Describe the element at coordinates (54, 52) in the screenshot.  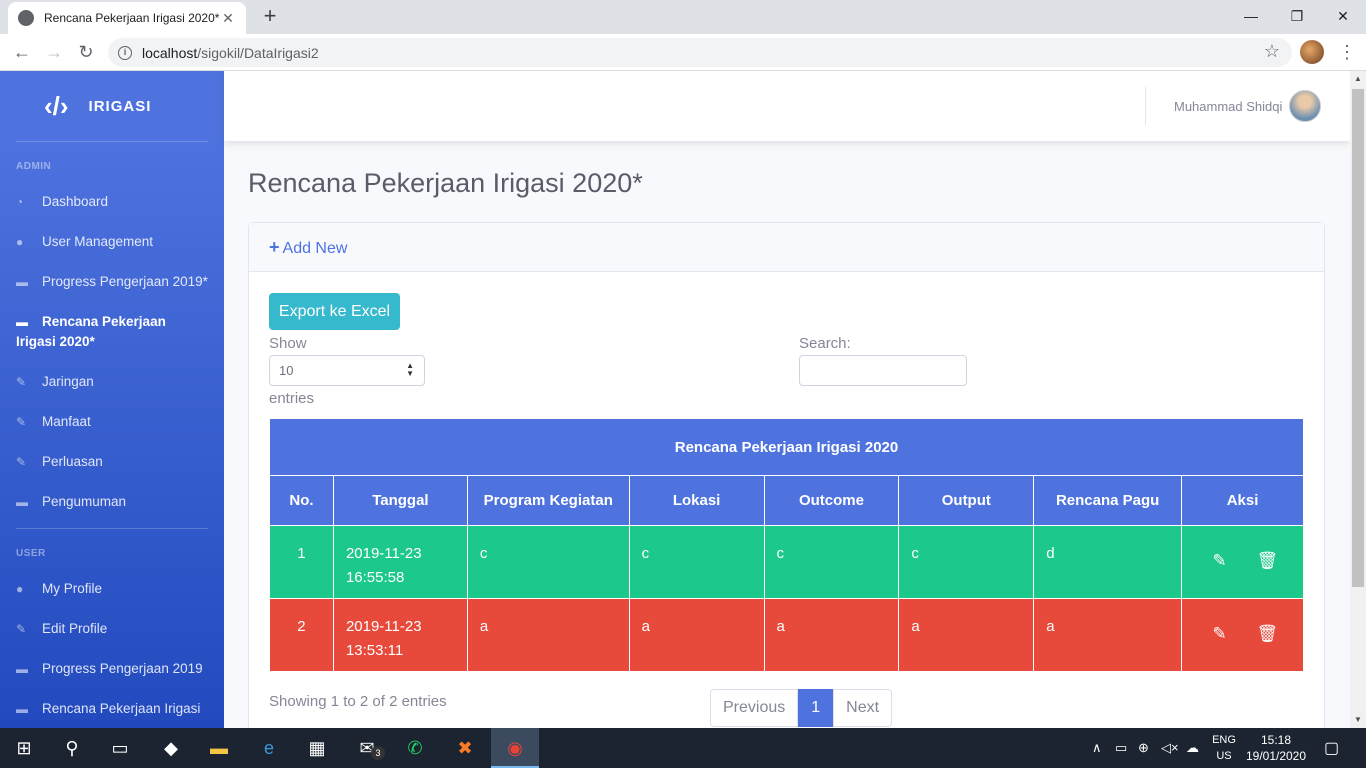
I see `forward-button: →` at that location.